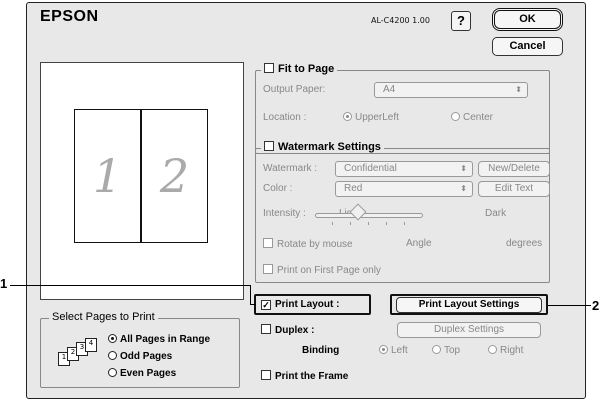 The width and height of the screenshot is (601, 410). I want to click on intensity-label: Intensity :, so click(284, 213).